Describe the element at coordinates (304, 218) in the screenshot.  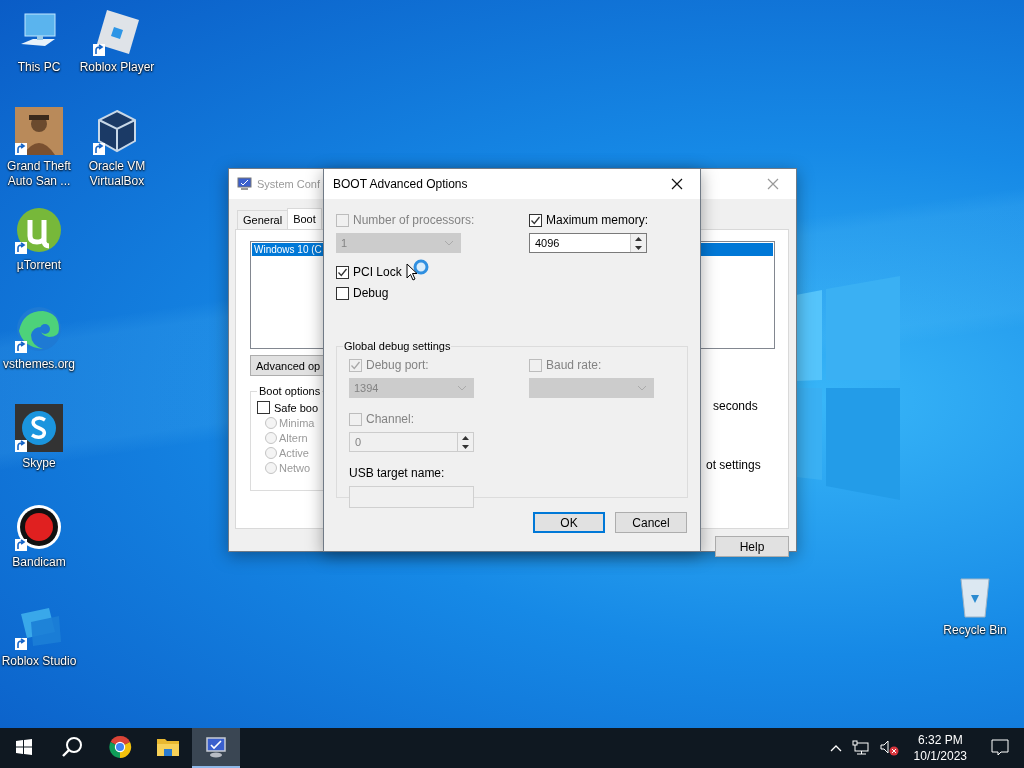
I see `tab: Boot` at that location.